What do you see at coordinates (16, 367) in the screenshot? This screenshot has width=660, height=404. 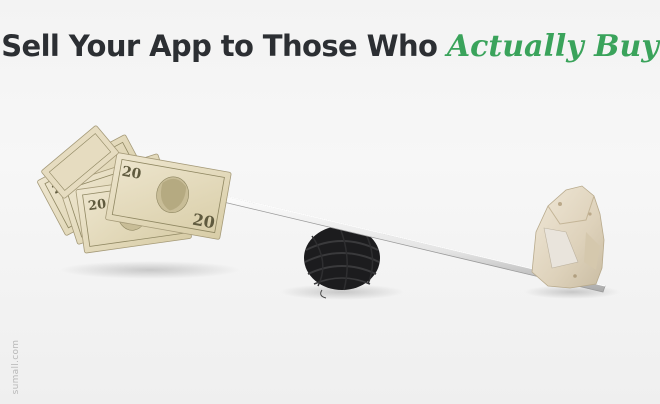 I see `watermark: sumall.com` at bounding box center [16, 367].